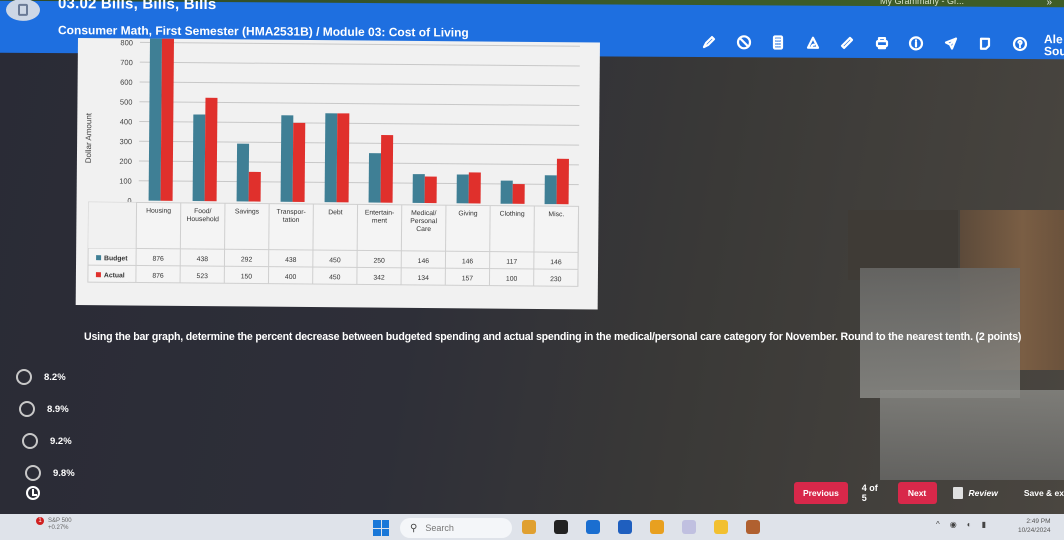 Image resolution: width=1064 pixels, height=540 pixels. What do you see at coordinates (126, 82) in the screenshot?
I see `y-tick-label: 600` at bounding box center [126, 82].